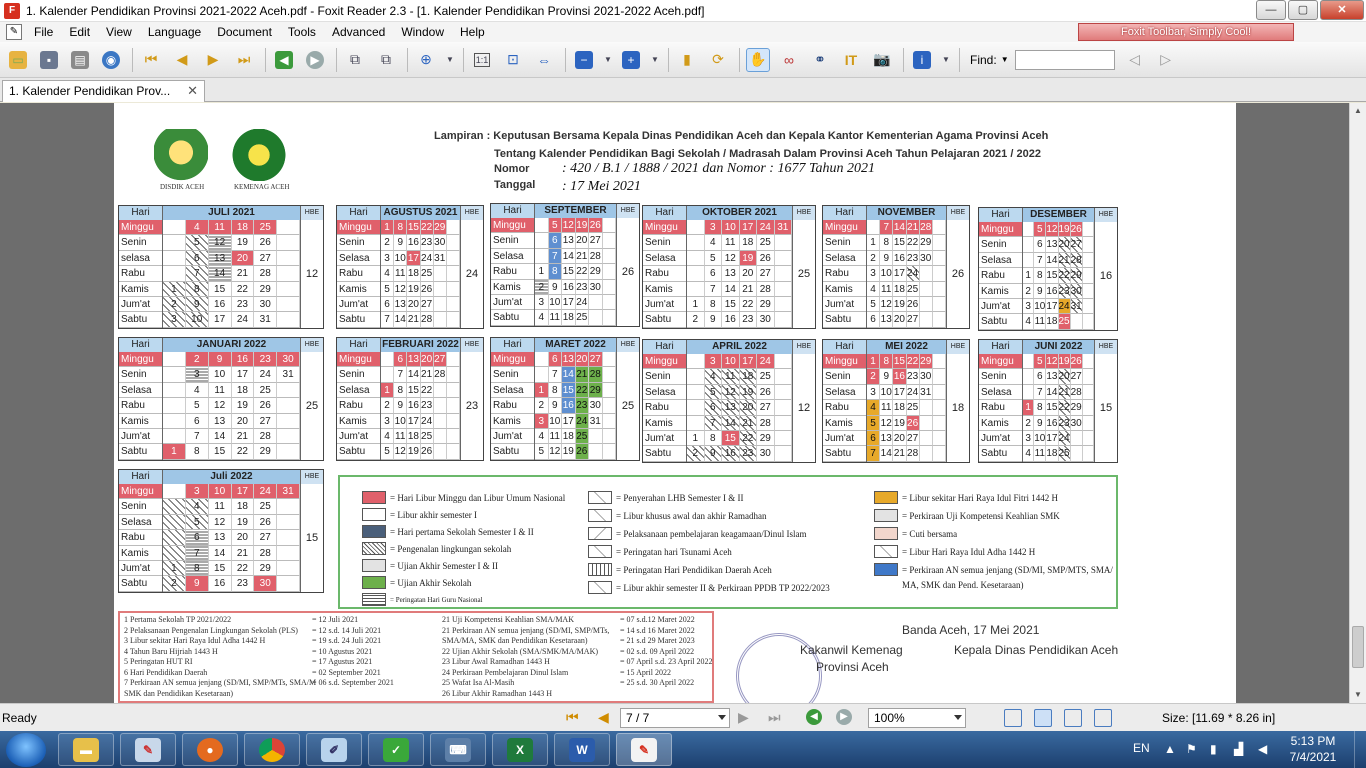 The height and width of the screenshot is (768, 1366). Describe the element at coordinates (49, 60) in the screenshot. I see `save-button: ▪` at that location.